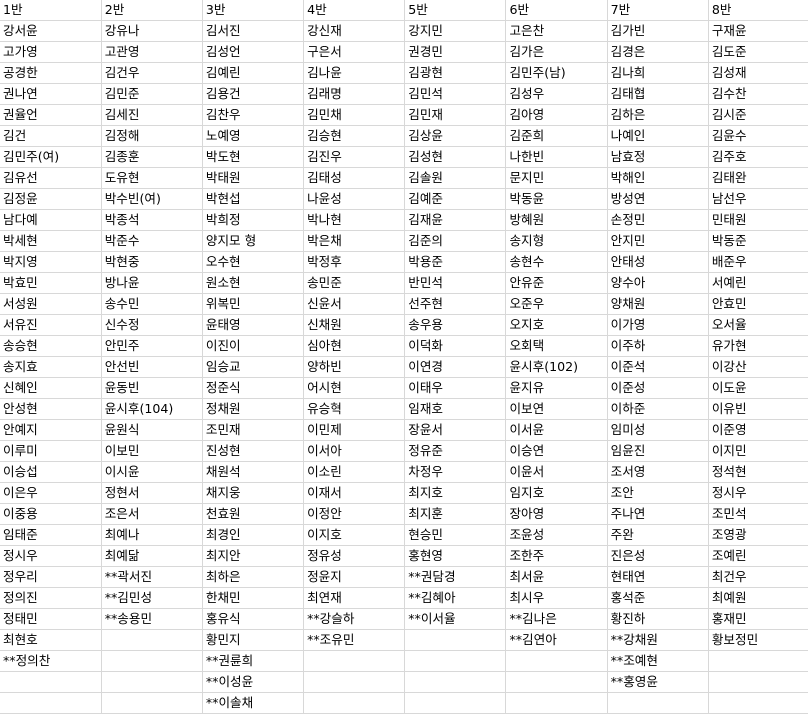 This screenshot has height=714, width=808. Describe the element at coordinates (152, 283) in the screenshot. I see `table-cell: 방나윤` at that location.